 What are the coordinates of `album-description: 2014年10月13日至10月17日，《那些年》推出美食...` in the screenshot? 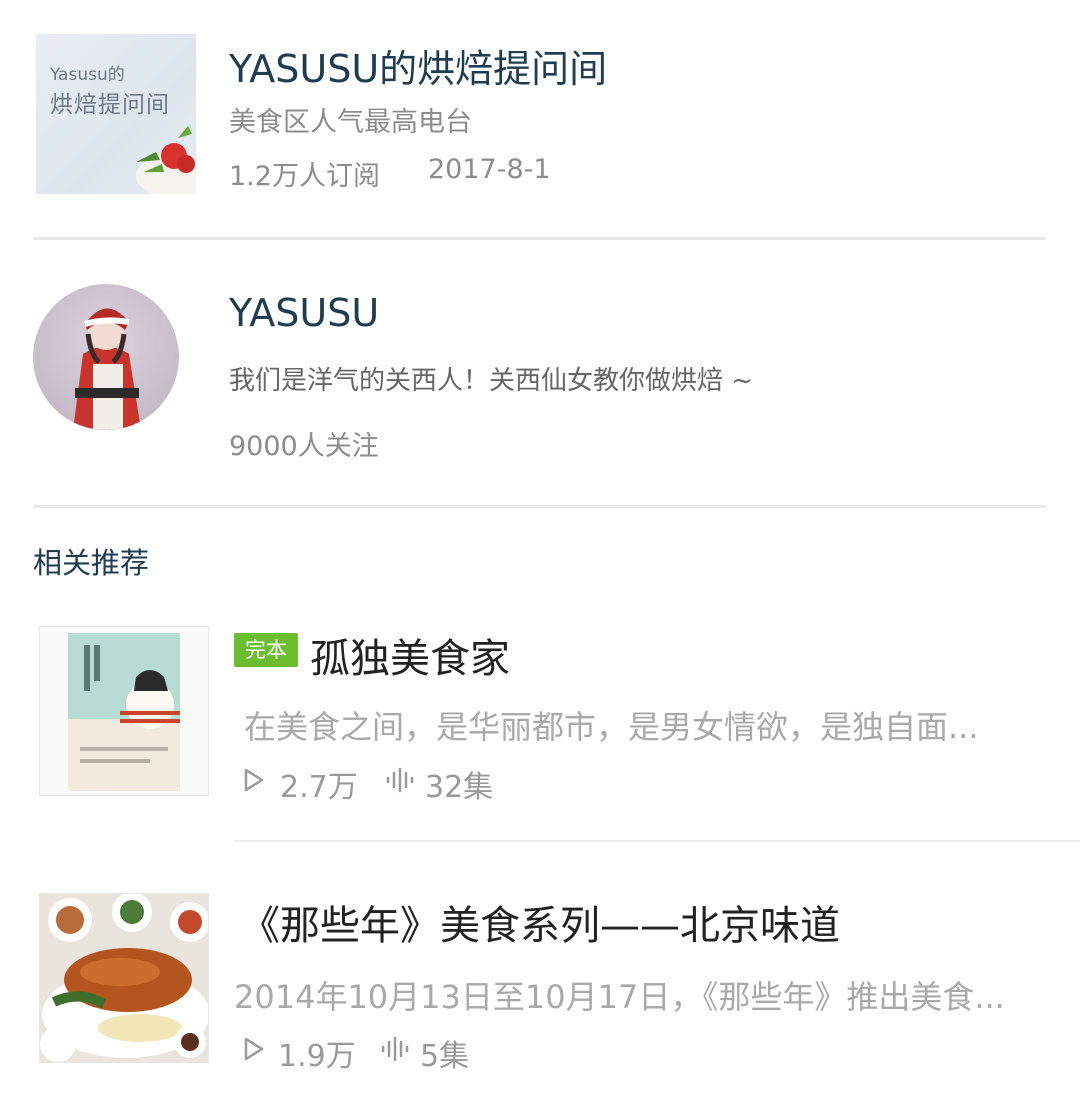 It's located at (619, 997).